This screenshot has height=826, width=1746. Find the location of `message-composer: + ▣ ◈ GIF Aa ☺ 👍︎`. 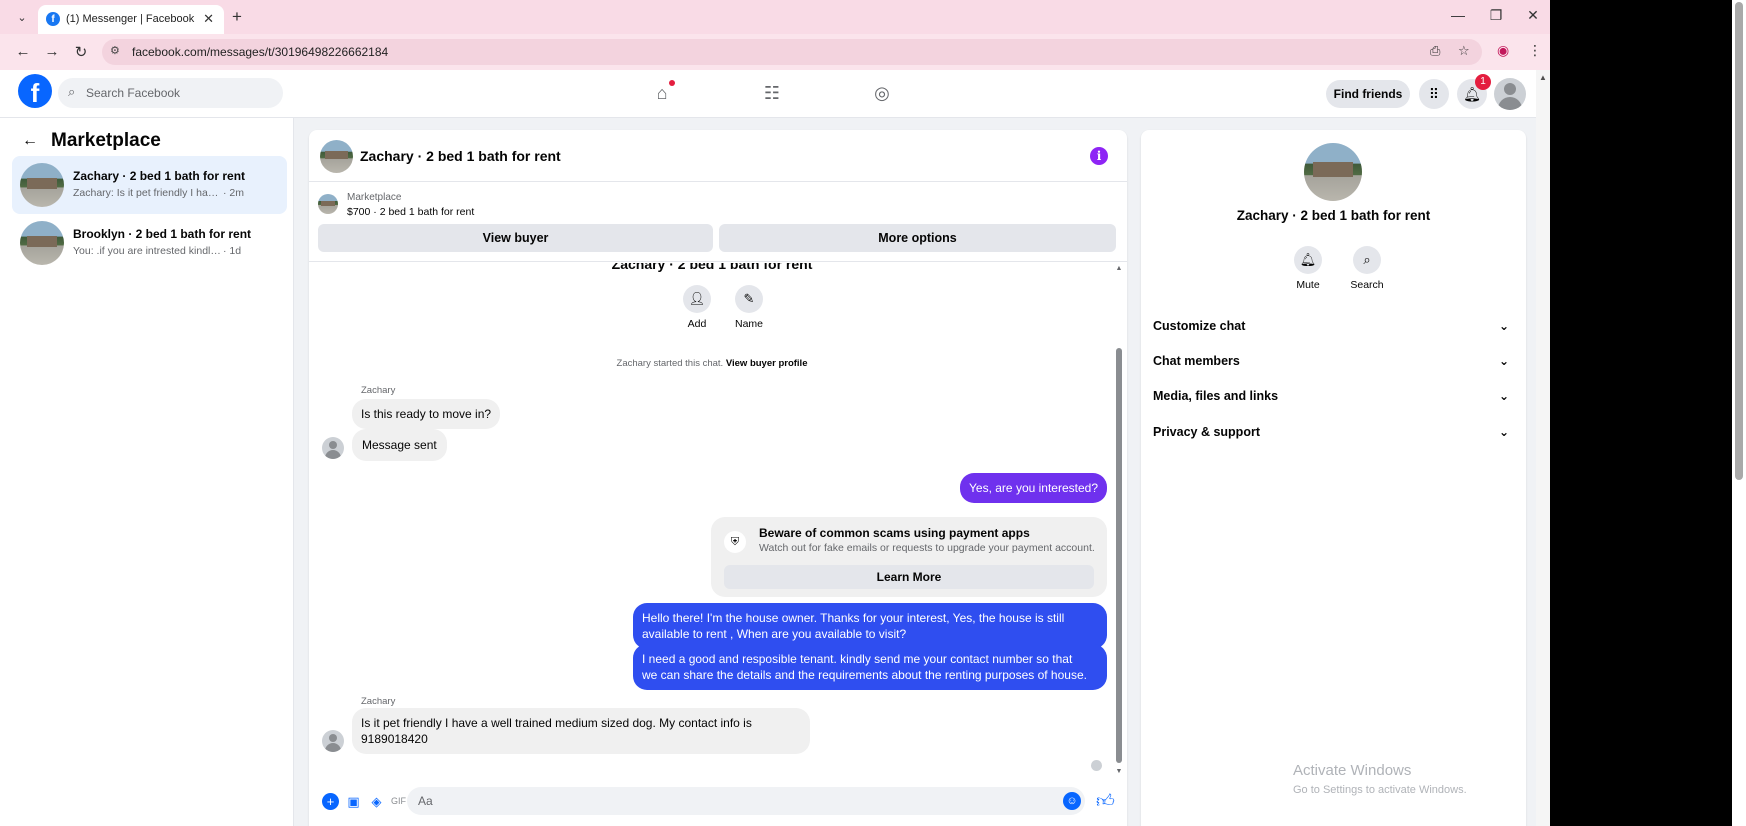

message-composer: + ▣ ◈ GIF Aa ☺ 👍︎ is located at coordinates (718, 802).